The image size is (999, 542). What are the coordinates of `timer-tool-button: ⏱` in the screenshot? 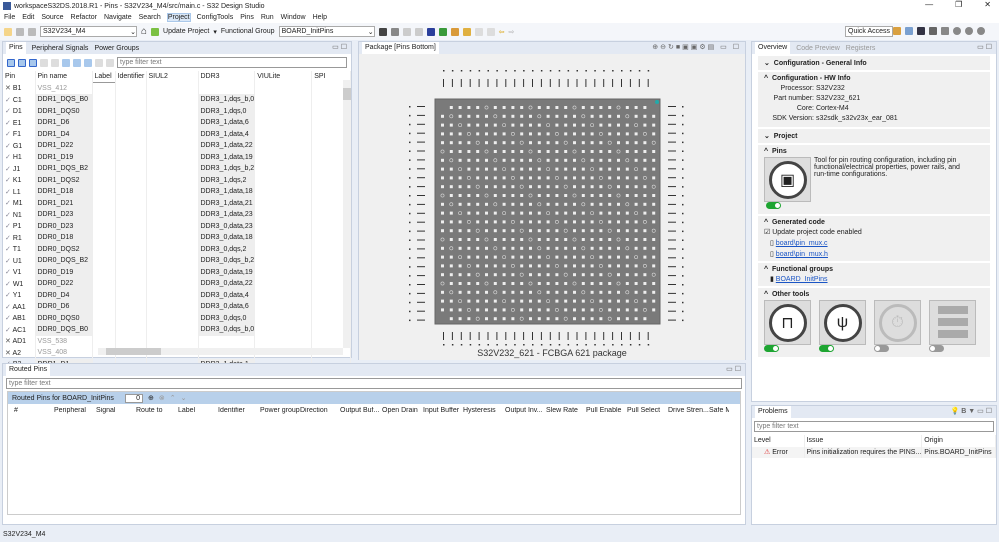 It's located at (897, 322).